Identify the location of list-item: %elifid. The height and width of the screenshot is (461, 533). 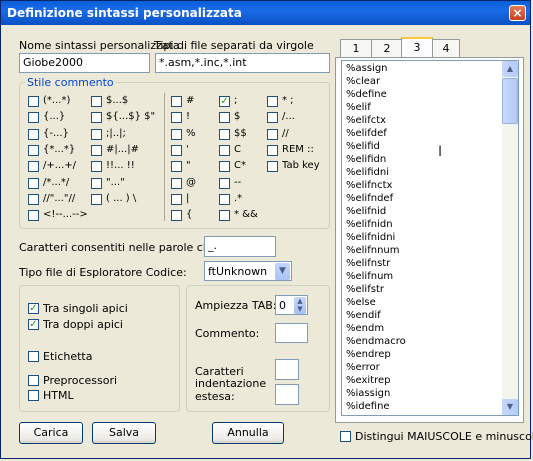
(363, 146).